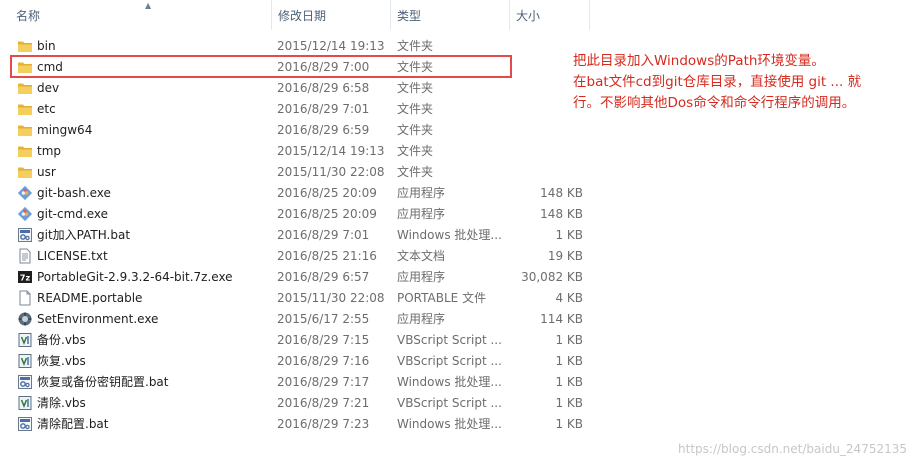  I want to click on file-date: 2016/8/29 6:59, so click(323, 130).